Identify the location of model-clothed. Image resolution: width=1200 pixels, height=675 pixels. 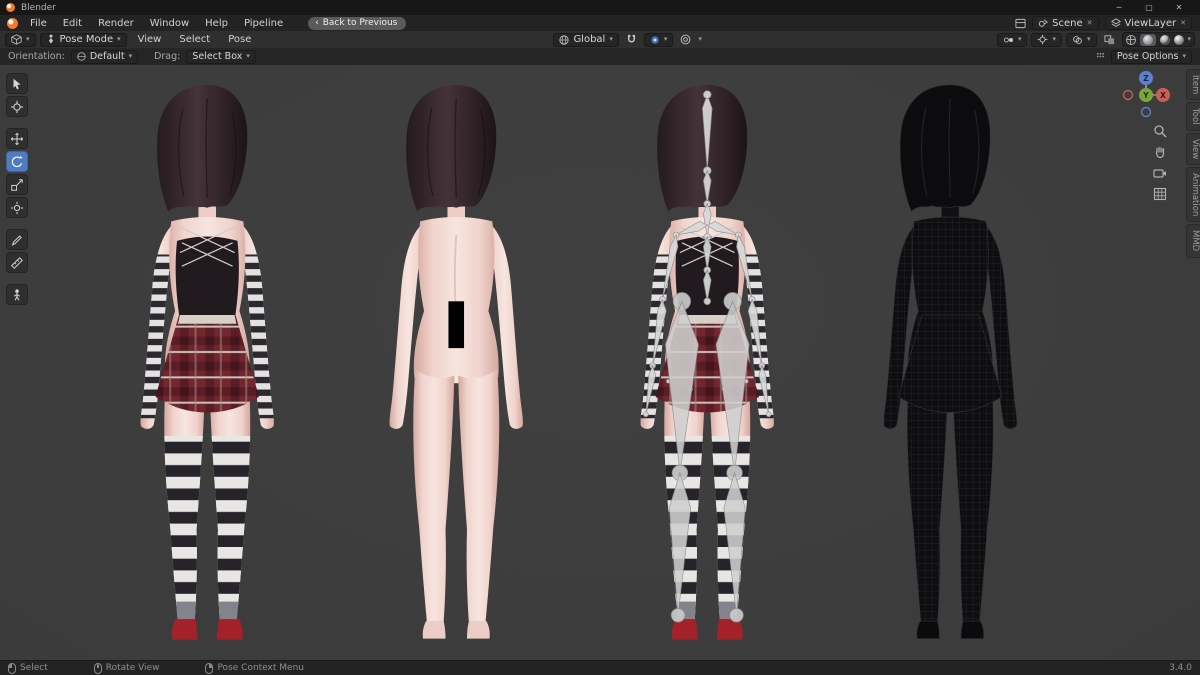
(207, 362).